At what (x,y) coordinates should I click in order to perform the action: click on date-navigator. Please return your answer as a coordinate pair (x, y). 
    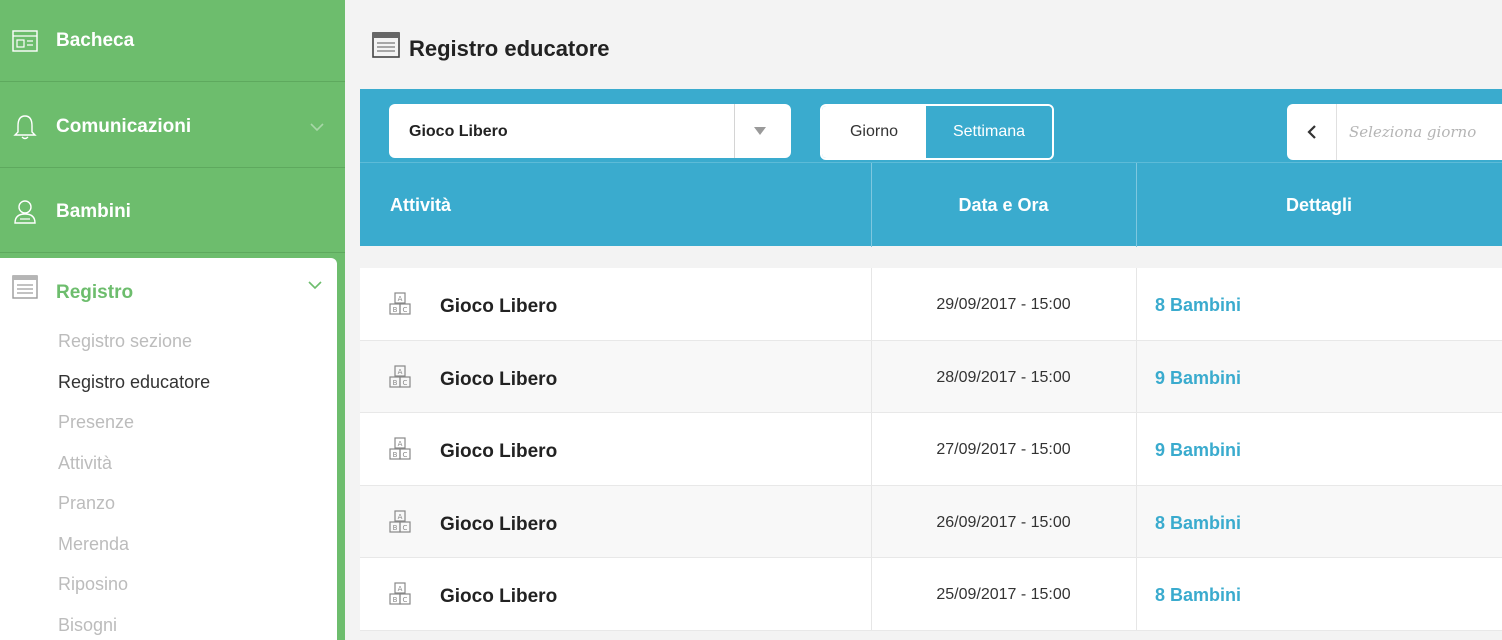
    Looking at the image, I should click on (1394, 132).